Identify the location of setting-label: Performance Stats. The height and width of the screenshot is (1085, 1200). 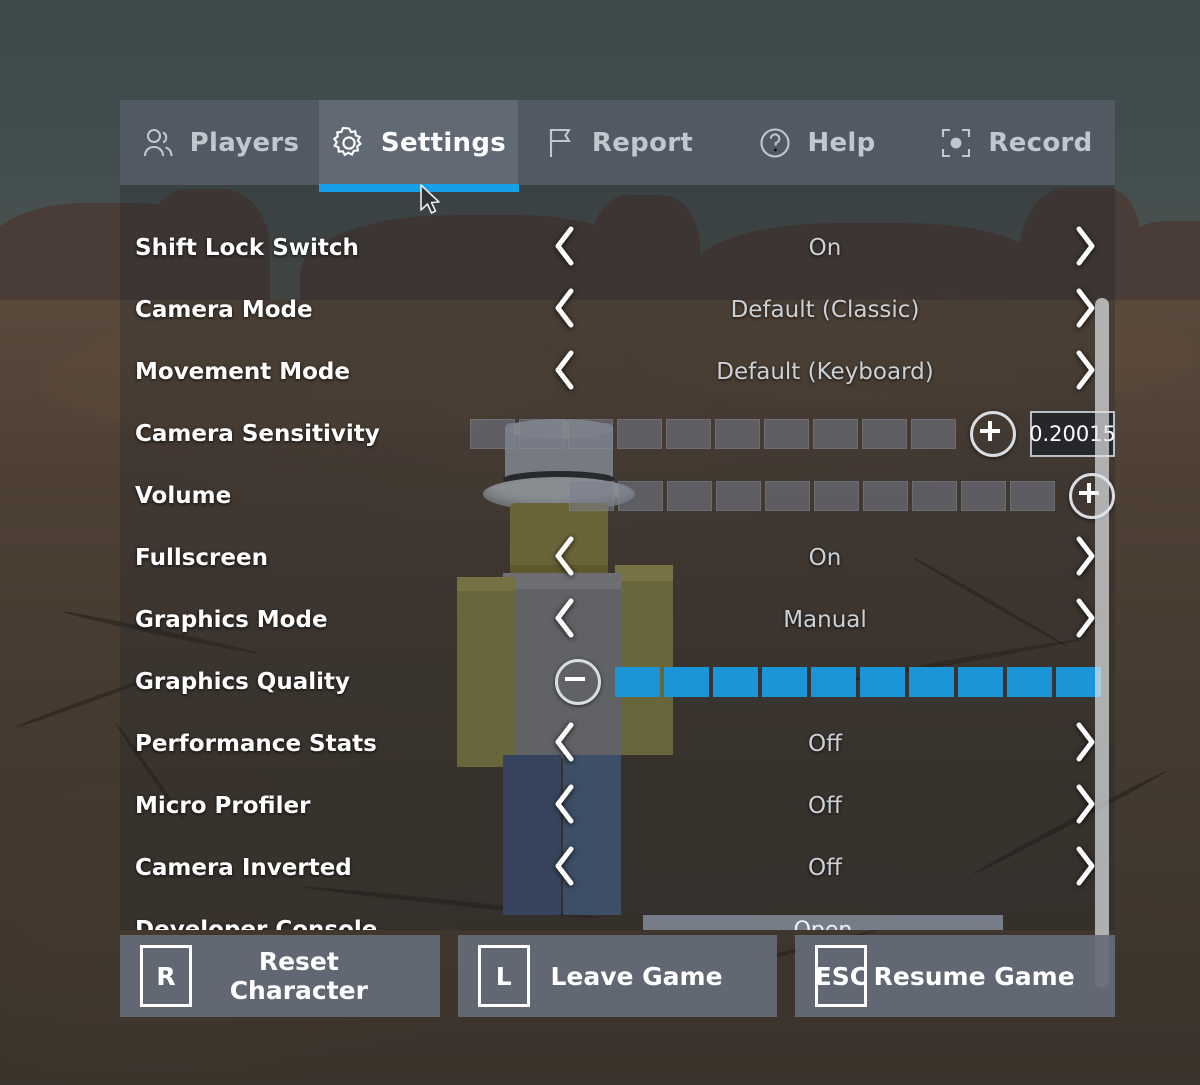
(256, 744).